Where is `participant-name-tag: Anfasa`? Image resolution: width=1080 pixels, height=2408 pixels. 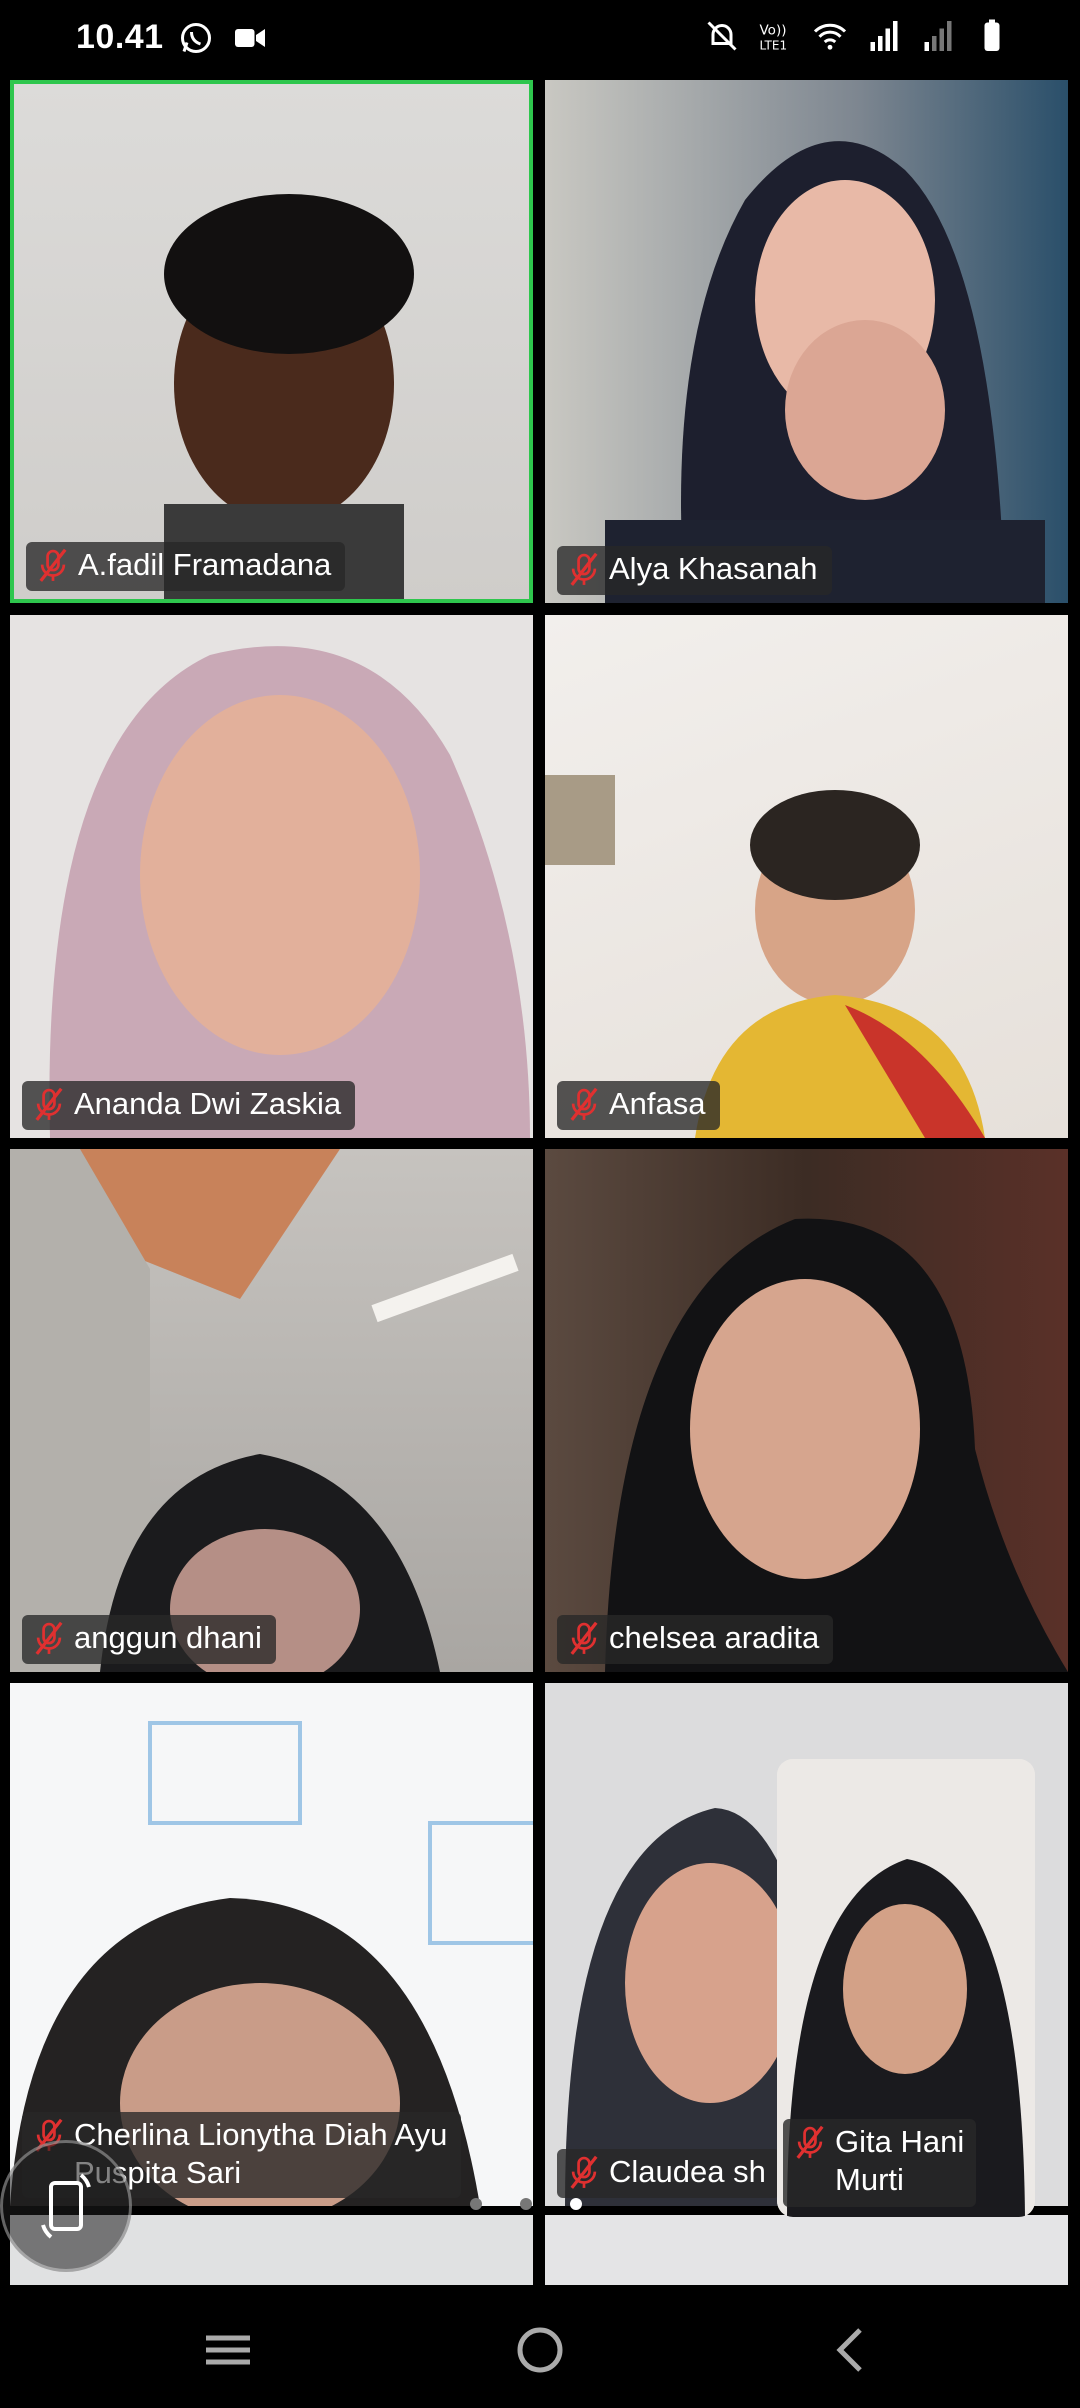 participant-name-tag: Anfasa is located at coordinates (638, 1105).